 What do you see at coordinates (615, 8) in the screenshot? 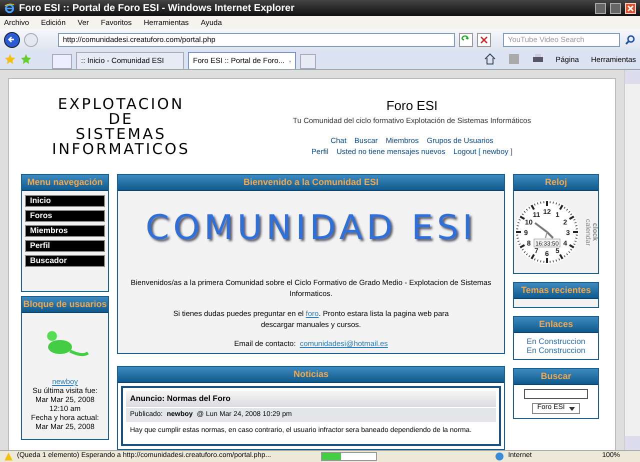
I see `maximize-button` at bounding box center [615, 8].